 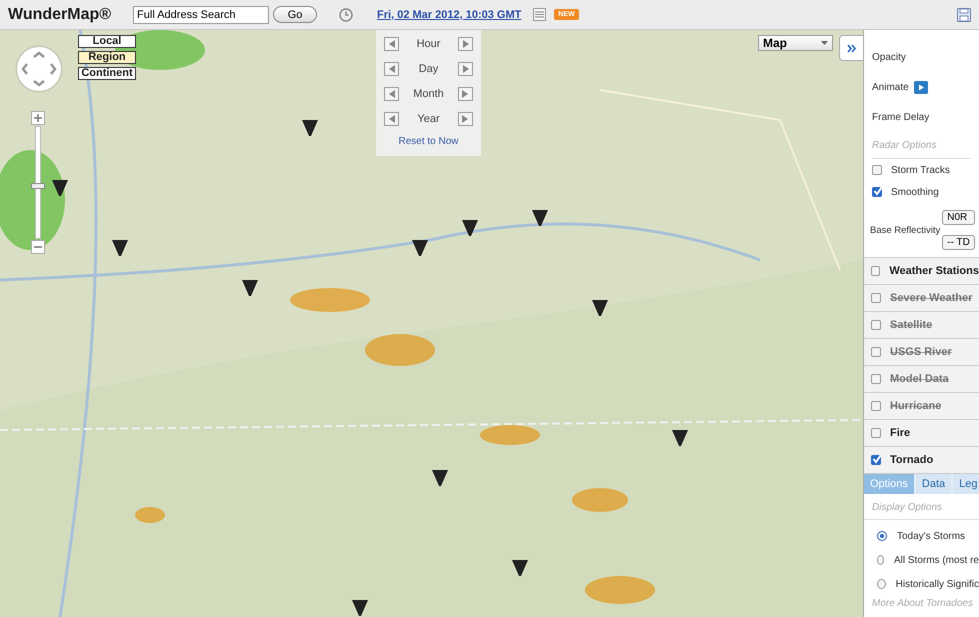 What do you see at coordinates (201, 15) in the screenshot?
I see `search-field: Full Address Search` at bounding box center [201, 15].